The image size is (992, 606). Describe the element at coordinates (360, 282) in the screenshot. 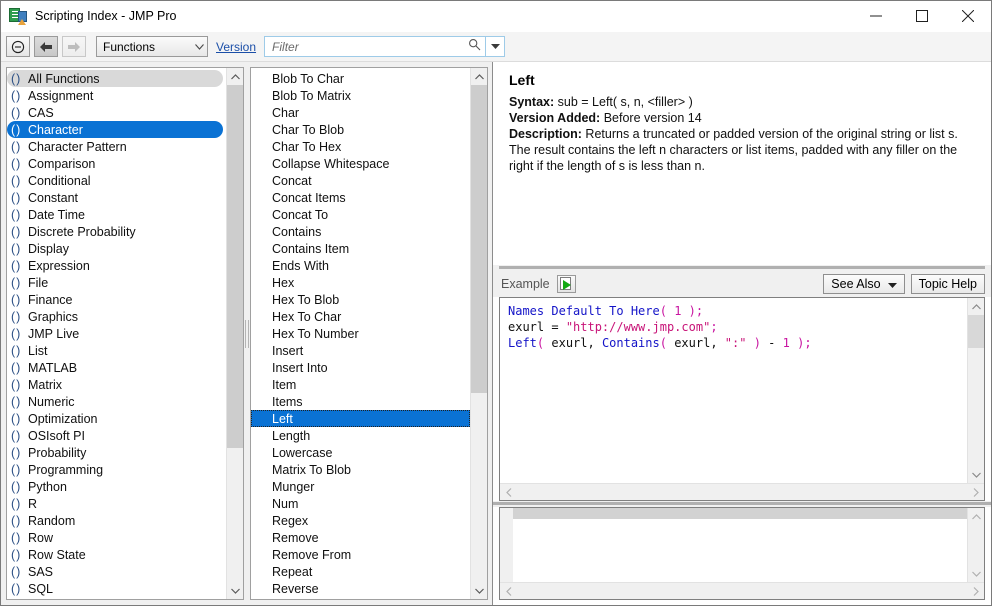

I see `function-item: Hex` at that location.